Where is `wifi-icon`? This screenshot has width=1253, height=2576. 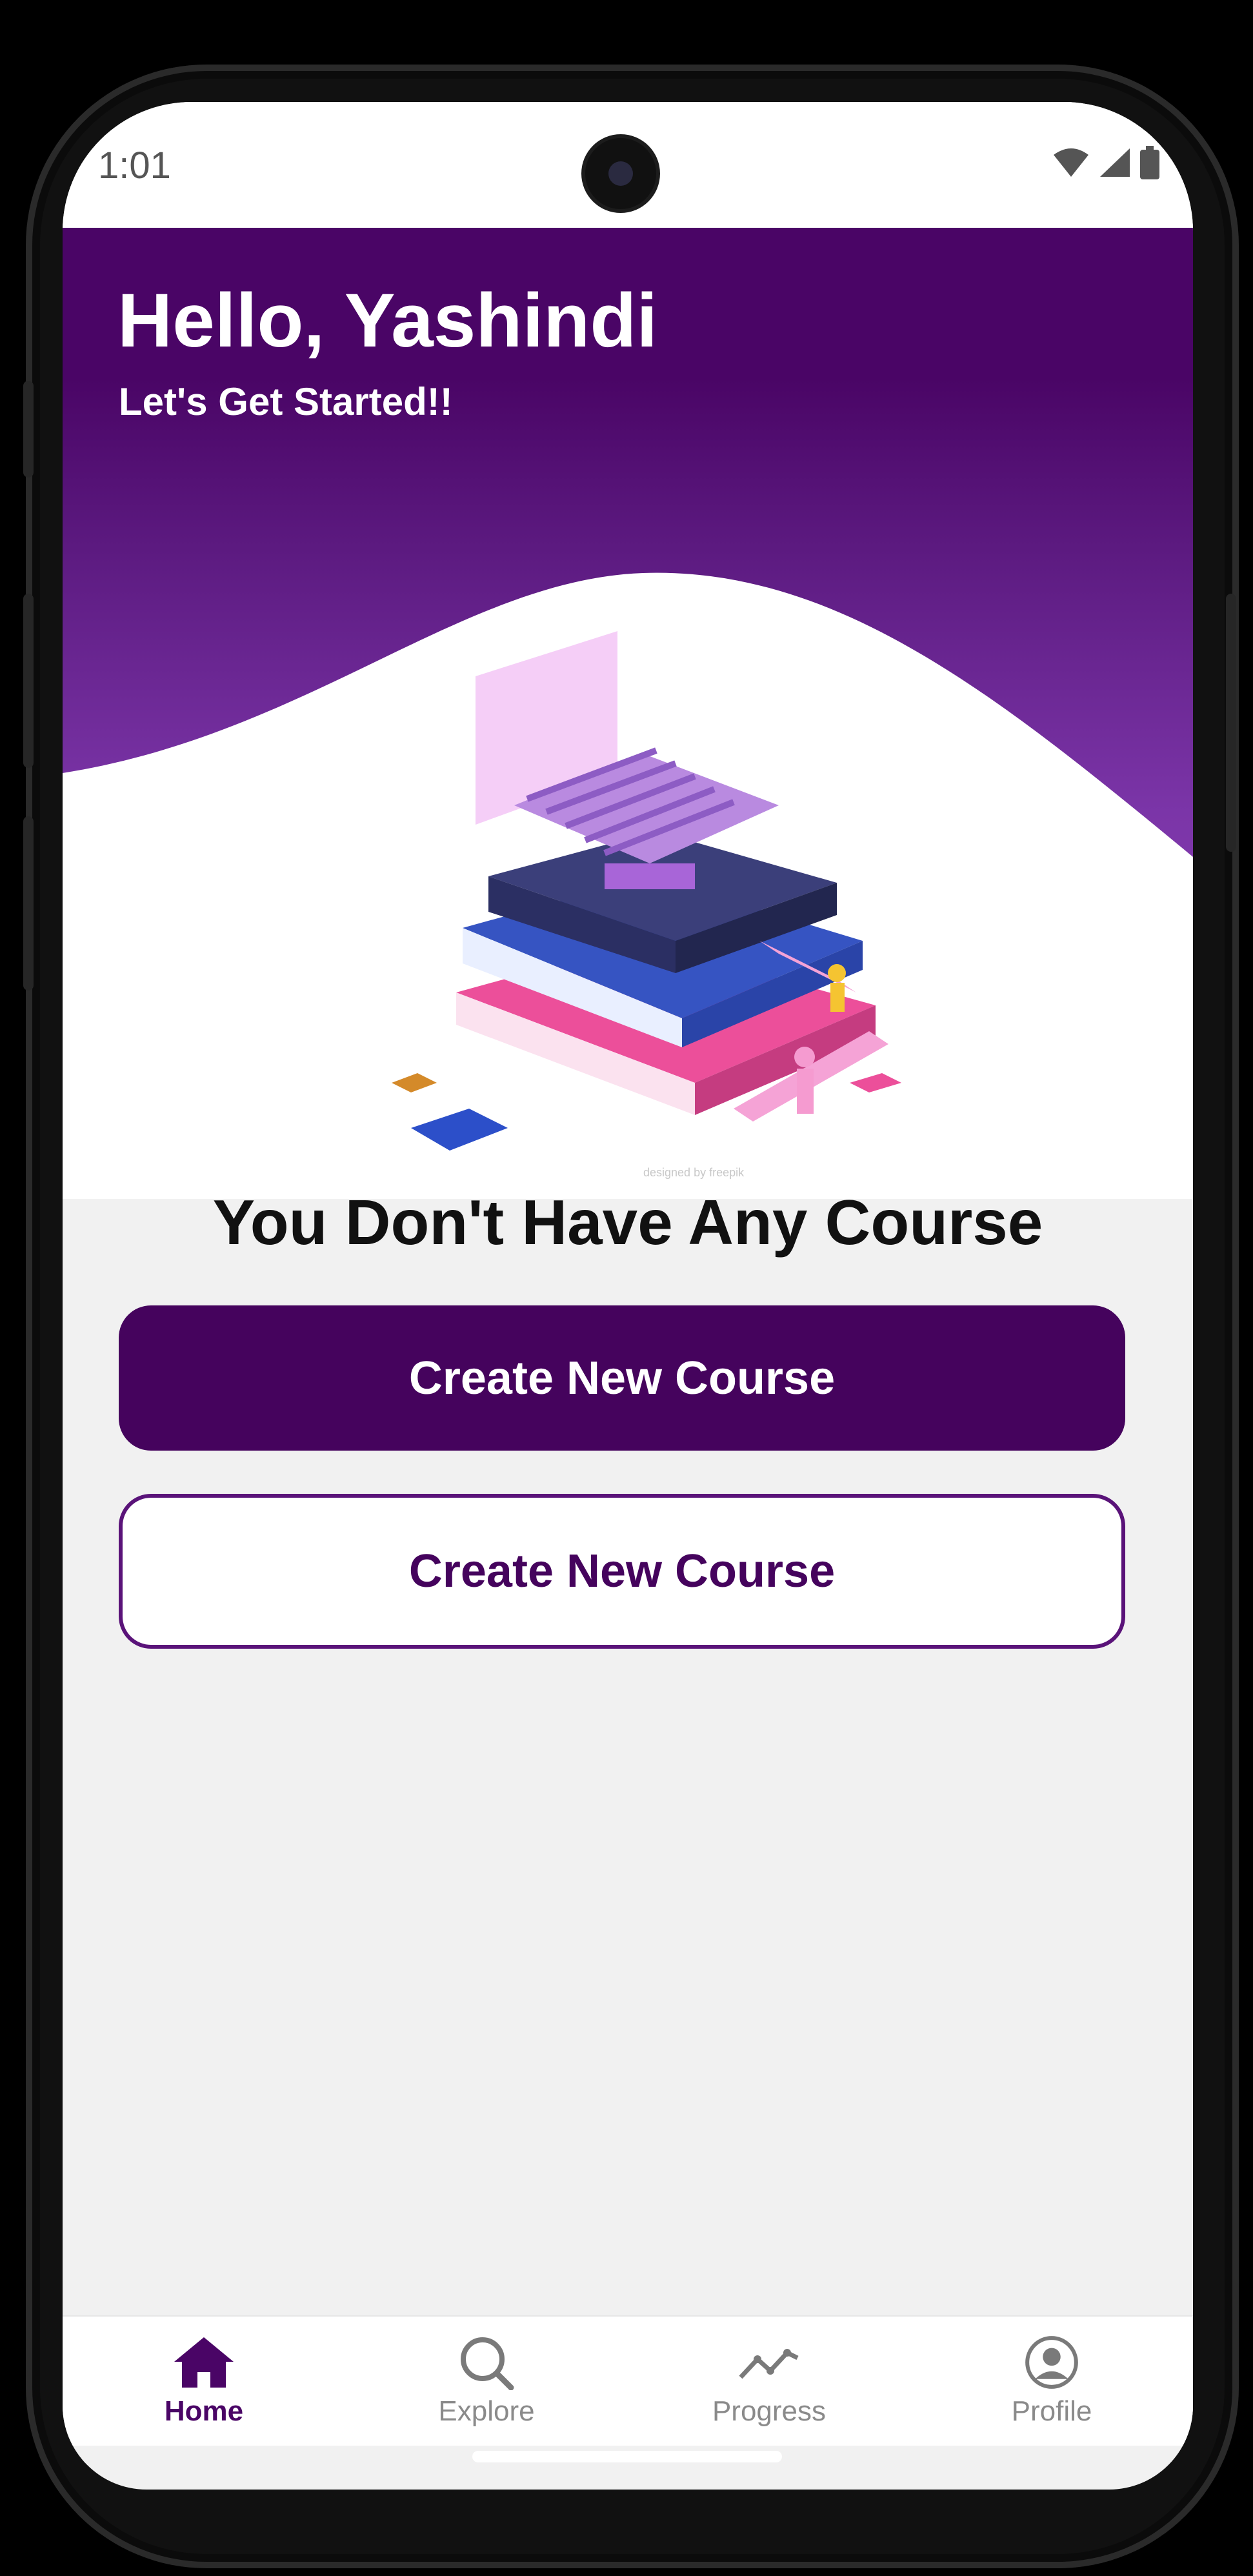 wifi-icon is located at coordinates (1071, 162).